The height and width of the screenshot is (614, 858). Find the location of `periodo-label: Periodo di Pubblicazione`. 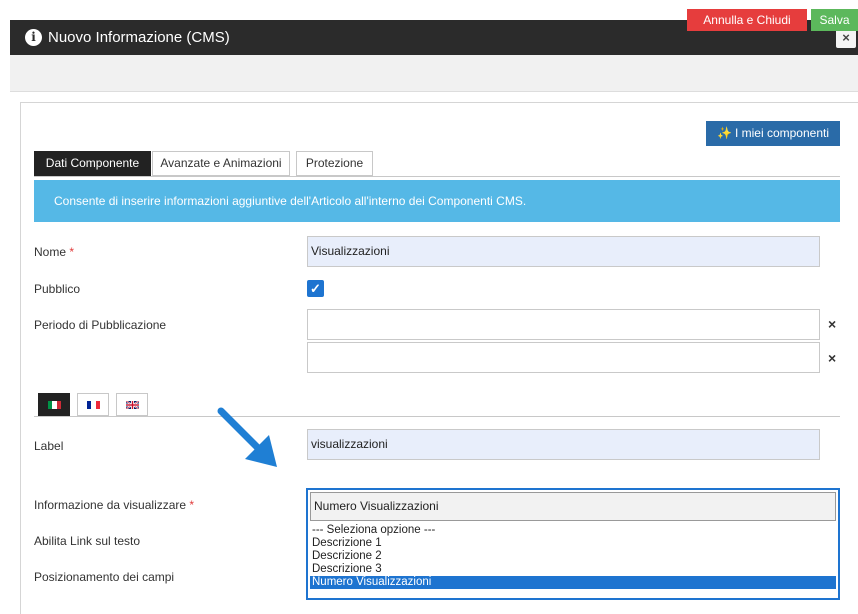

periodo-label: Periodo di Pubblicazione is located at coordinates (100, 325).